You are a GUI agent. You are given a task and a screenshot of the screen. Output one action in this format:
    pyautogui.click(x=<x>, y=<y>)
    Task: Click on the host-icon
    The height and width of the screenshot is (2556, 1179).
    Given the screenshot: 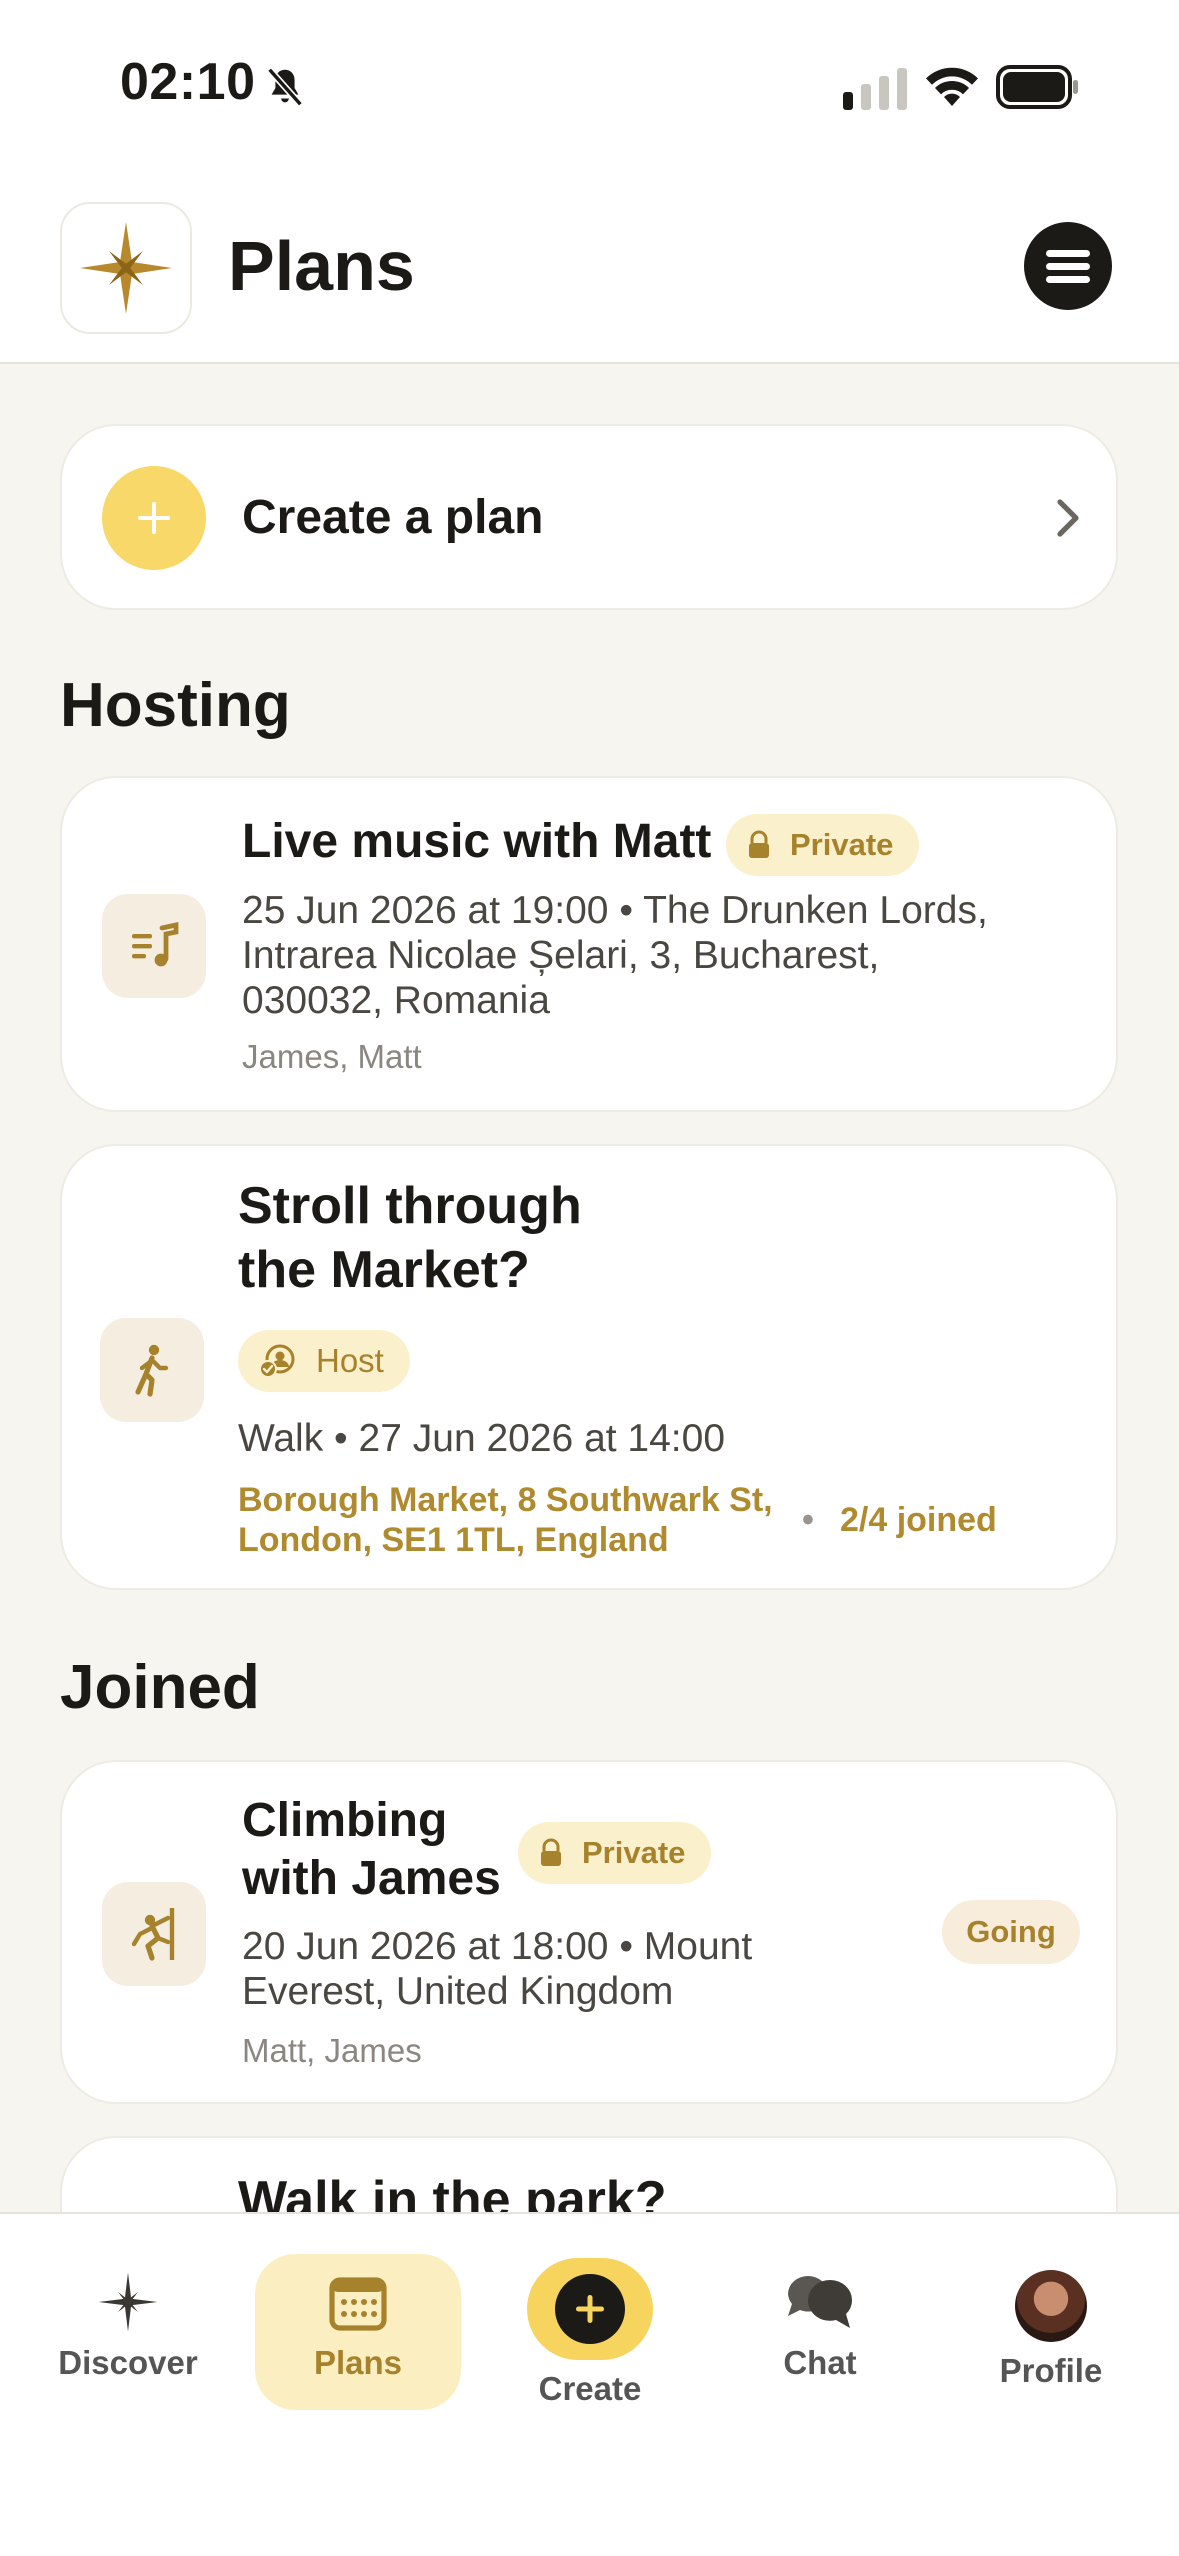 What is the action you would take?
    pyautogui.click(x=277, y=1361)
    